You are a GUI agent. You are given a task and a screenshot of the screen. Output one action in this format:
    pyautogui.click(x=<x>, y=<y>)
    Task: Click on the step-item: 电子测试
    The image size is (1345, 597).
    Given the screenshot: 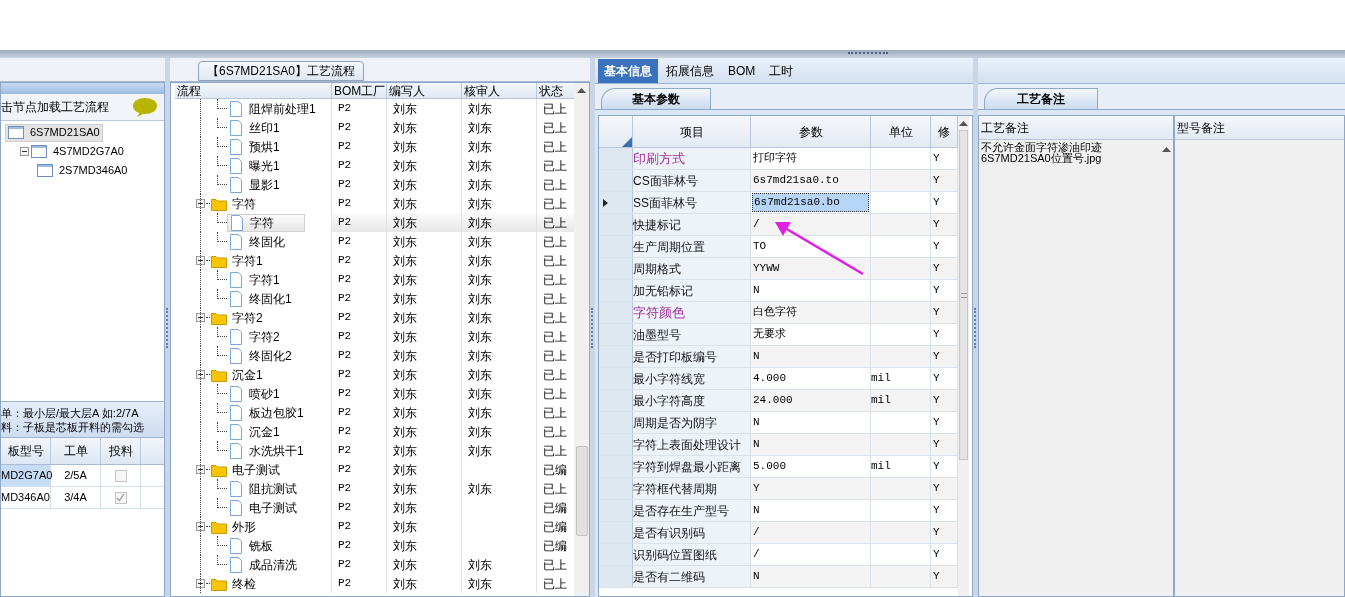 What is the action you would take?
    pyautogui.click(x=263, y=507)
    